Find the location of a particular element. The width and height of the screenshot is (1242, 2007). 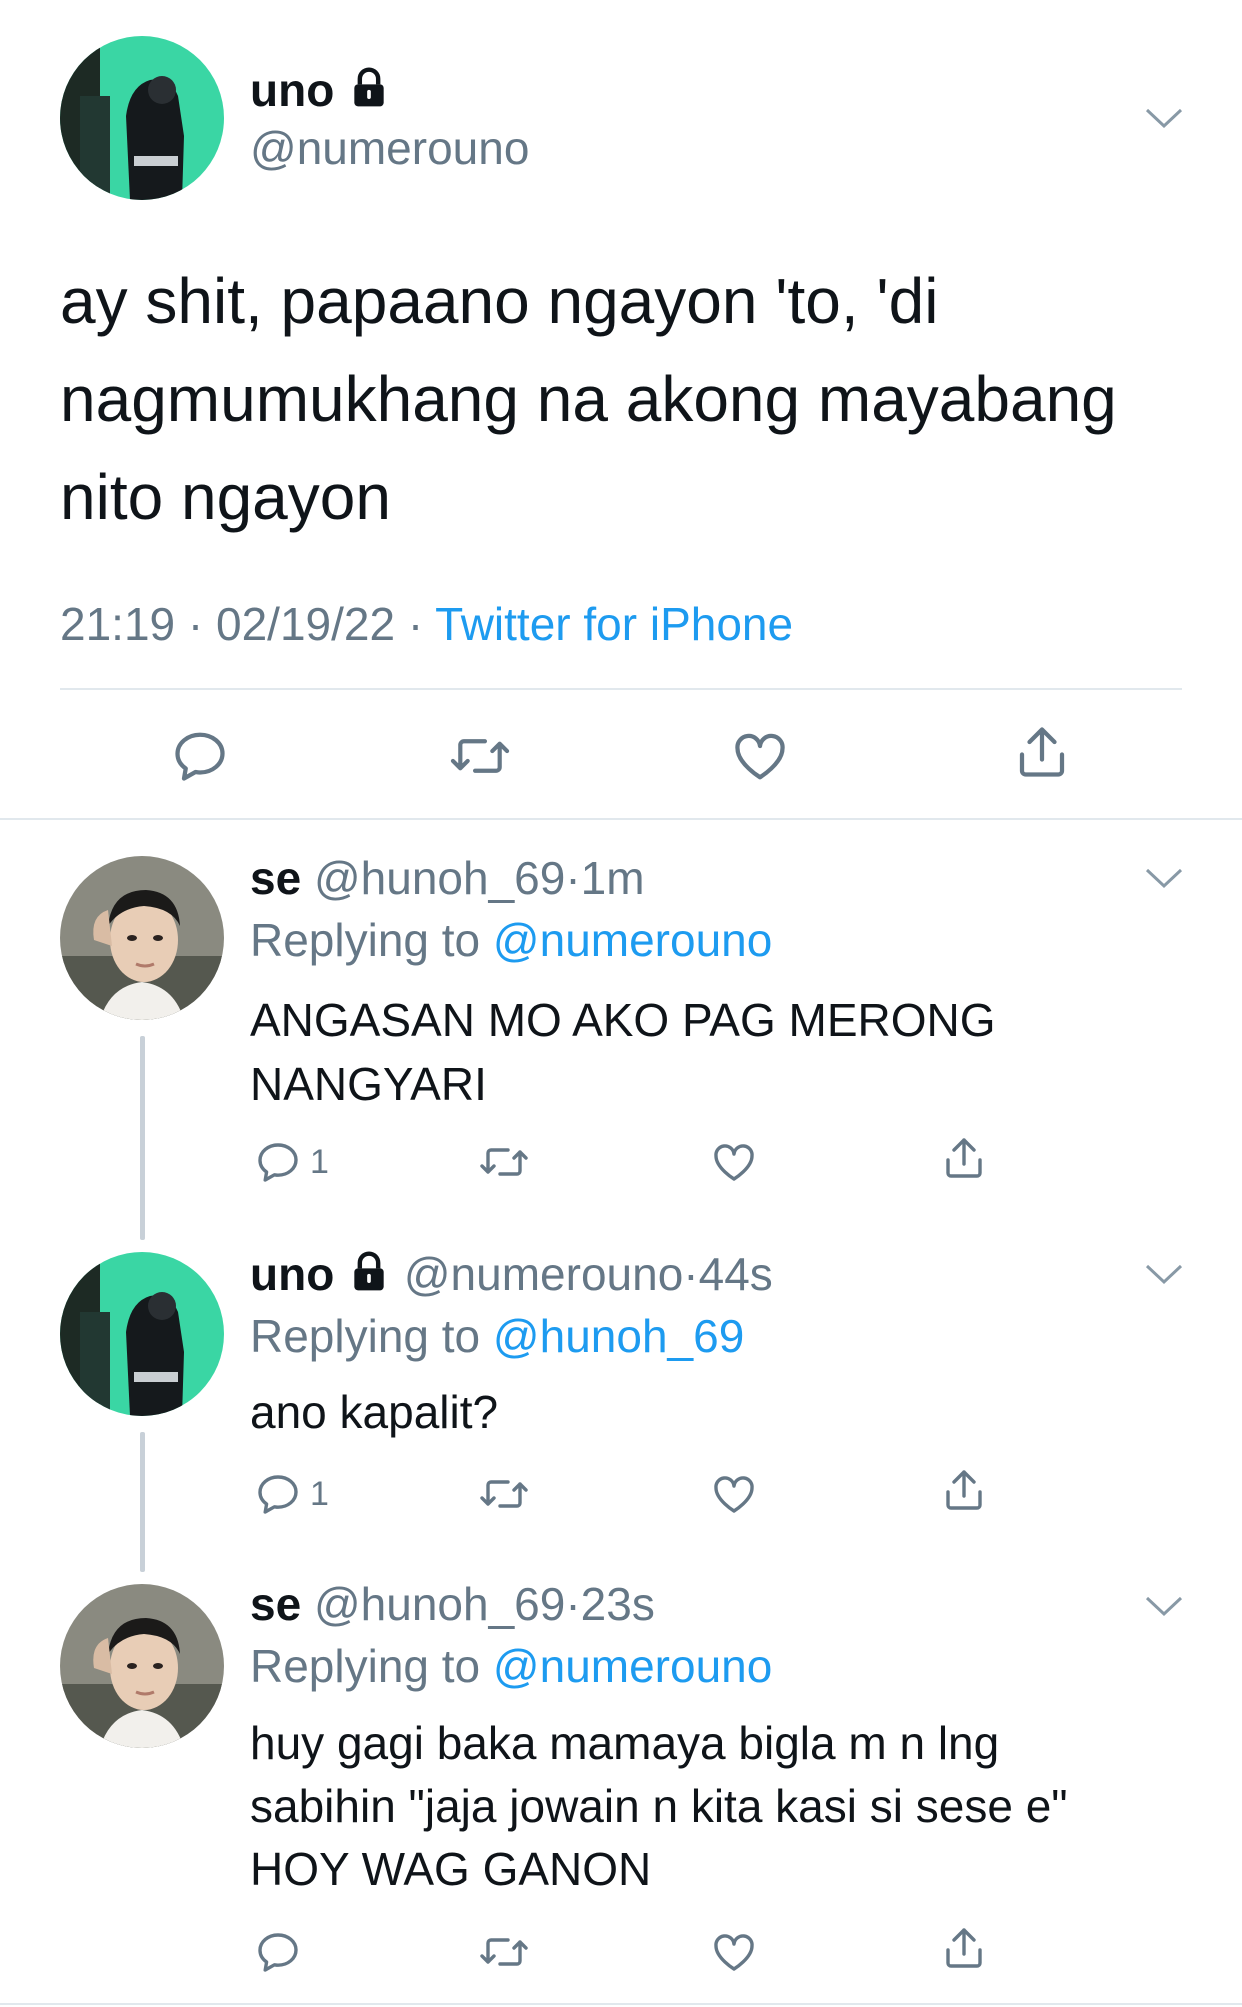

tweet-text-line: ANGASAN MO AKO PAG MERONG is located at coordinates (623, 1020).